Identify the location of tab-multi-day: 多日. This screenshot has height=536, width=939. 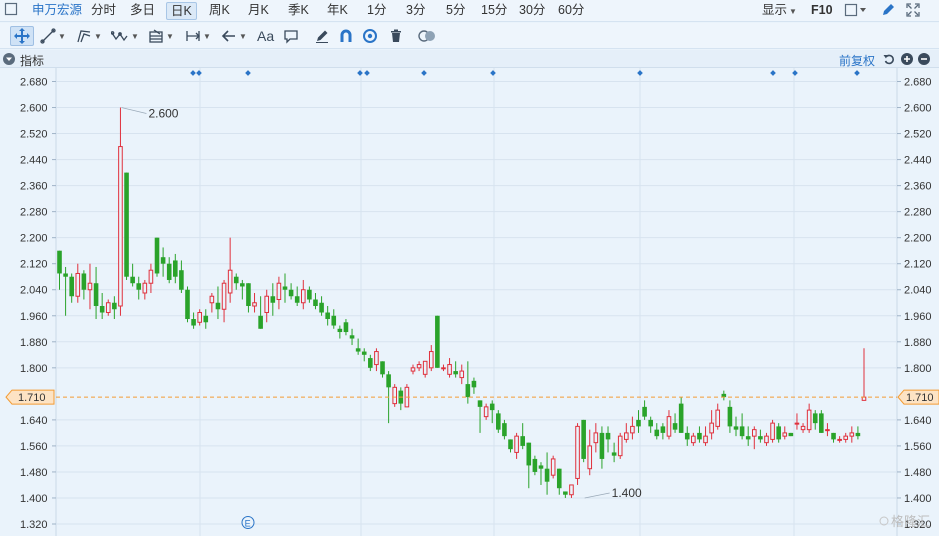
(142, 11).